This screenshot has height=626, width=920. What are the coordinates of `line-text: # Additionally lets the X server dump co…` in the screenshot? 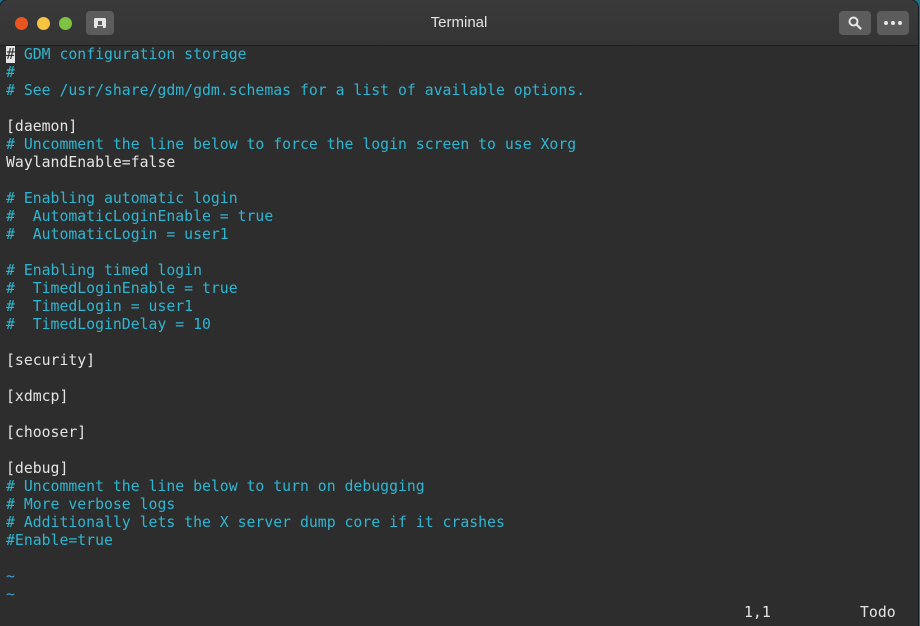 It's located at (255, 522).